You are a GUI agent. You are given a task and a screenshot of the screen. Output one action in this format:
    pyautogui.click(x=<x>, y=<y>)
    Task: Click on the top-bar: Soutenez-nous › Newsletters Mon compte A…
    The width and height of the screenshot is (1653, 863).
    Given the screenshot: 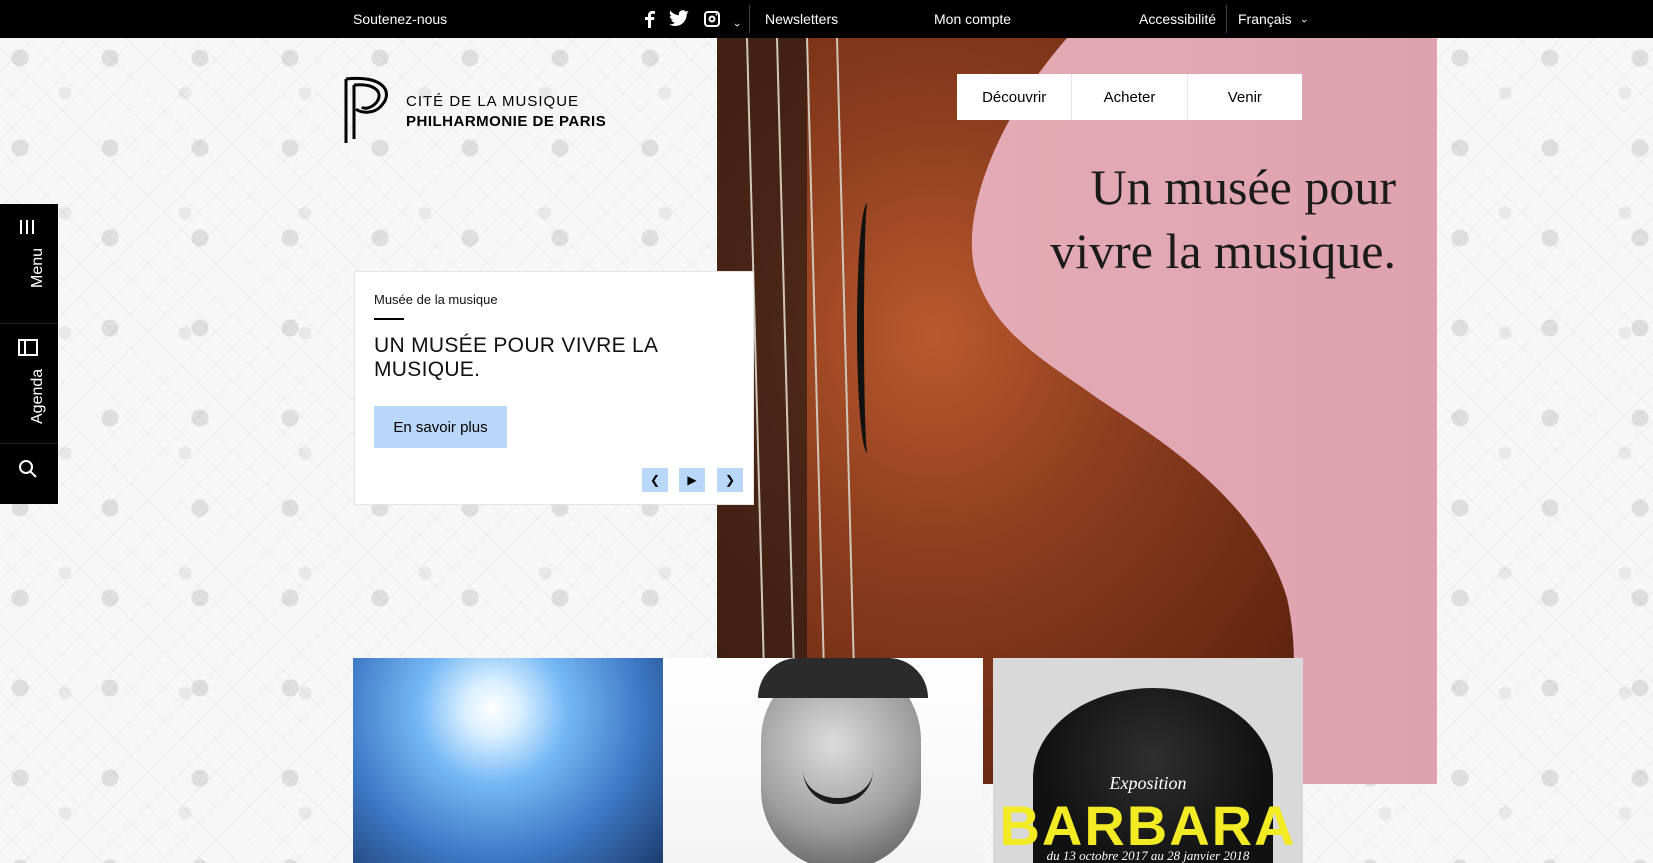 What is the action you would take?
    pyautogui.click(x=826, y=19)
    